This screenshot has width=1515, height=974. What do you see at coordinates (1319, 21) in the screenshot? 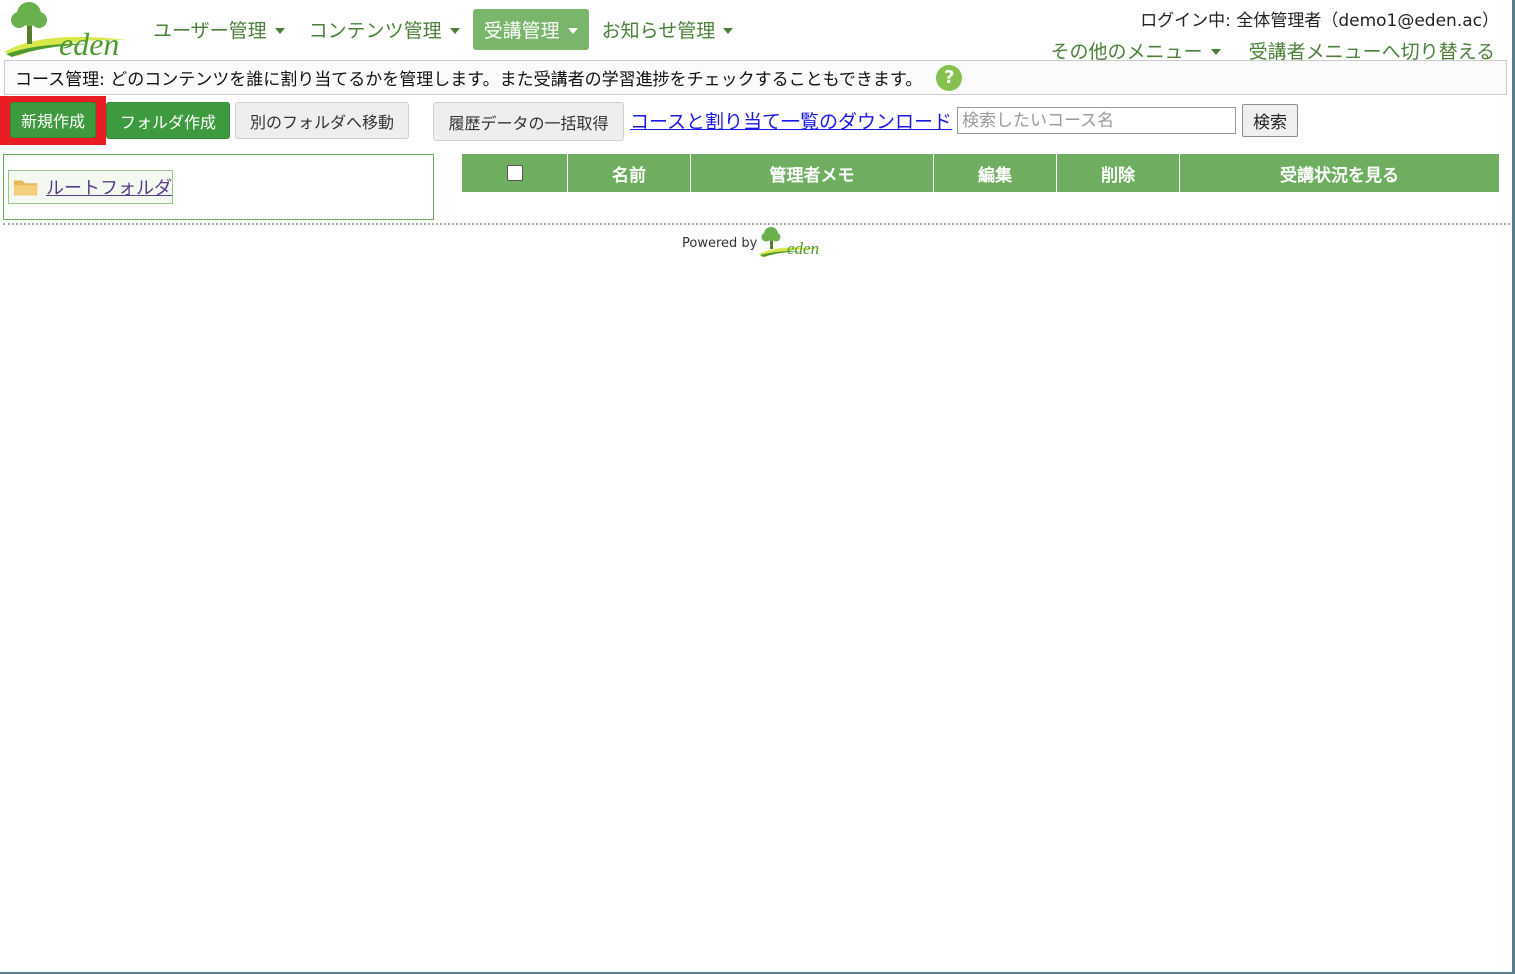
I see `login-status: ログイン中: 全体管理者（demo1@eden.ac）` at bounding box center [1319, 21].